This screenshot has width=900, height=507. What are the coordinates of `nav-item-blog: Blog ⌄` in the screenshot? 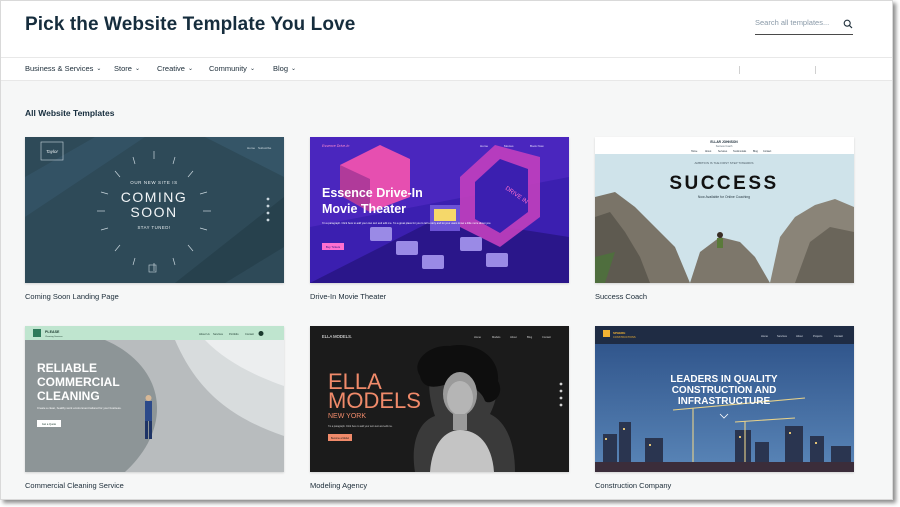 It's located at (284, 68).